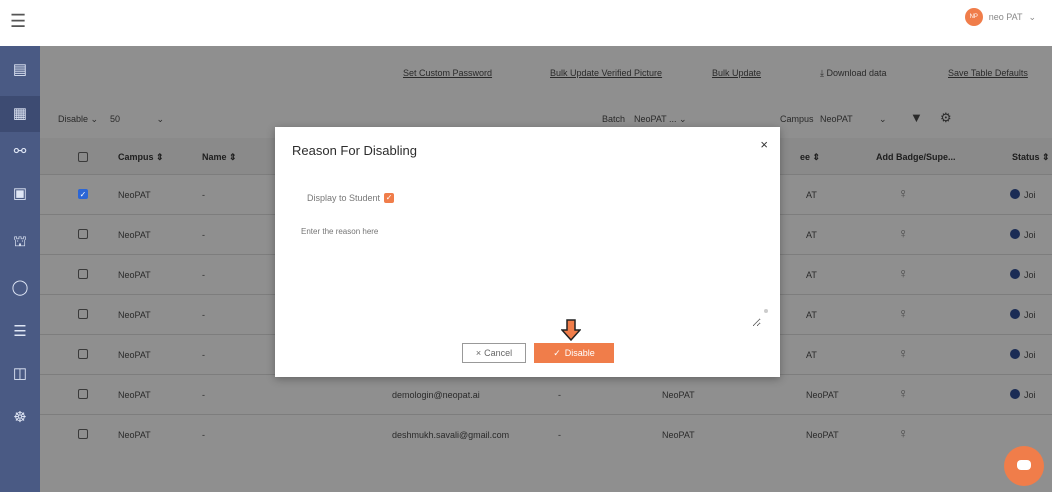  What do you see at coordinates (137, 119) in the screenshot?
I see `page-size-select: 50 ⌄` at bounding box center [137, 119].